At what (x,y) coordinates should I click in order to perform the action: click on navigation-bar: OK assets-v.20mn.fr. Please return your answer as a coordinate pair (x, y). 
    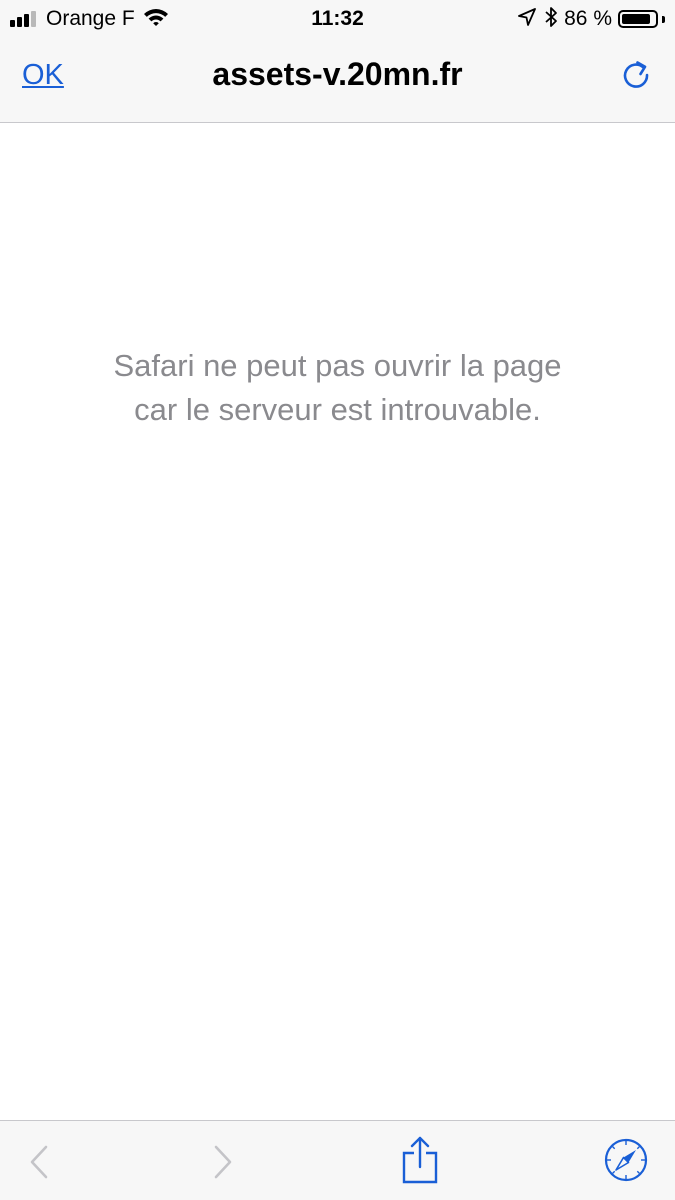
    Looking at the image, I should click on (337, 80).